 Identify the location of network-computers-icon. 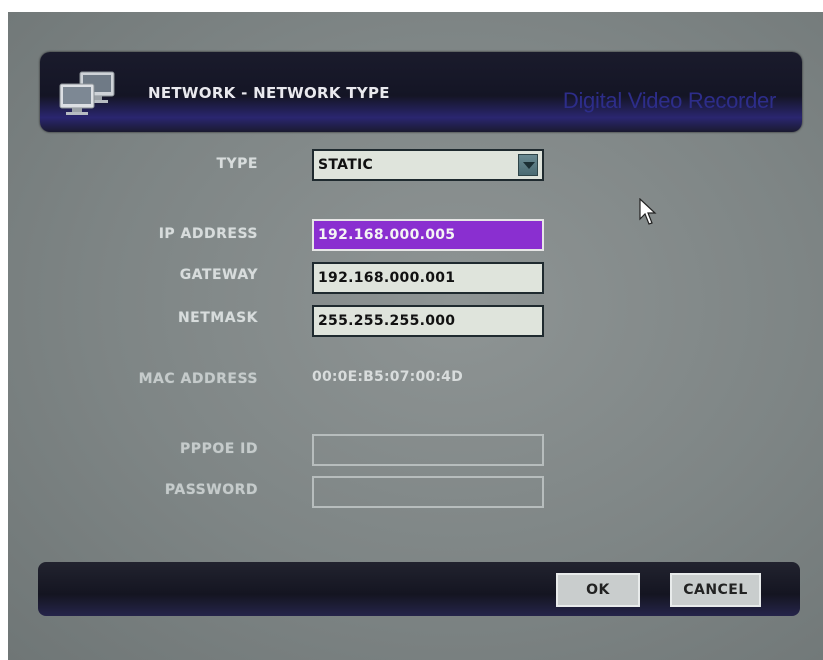
(87, 93).